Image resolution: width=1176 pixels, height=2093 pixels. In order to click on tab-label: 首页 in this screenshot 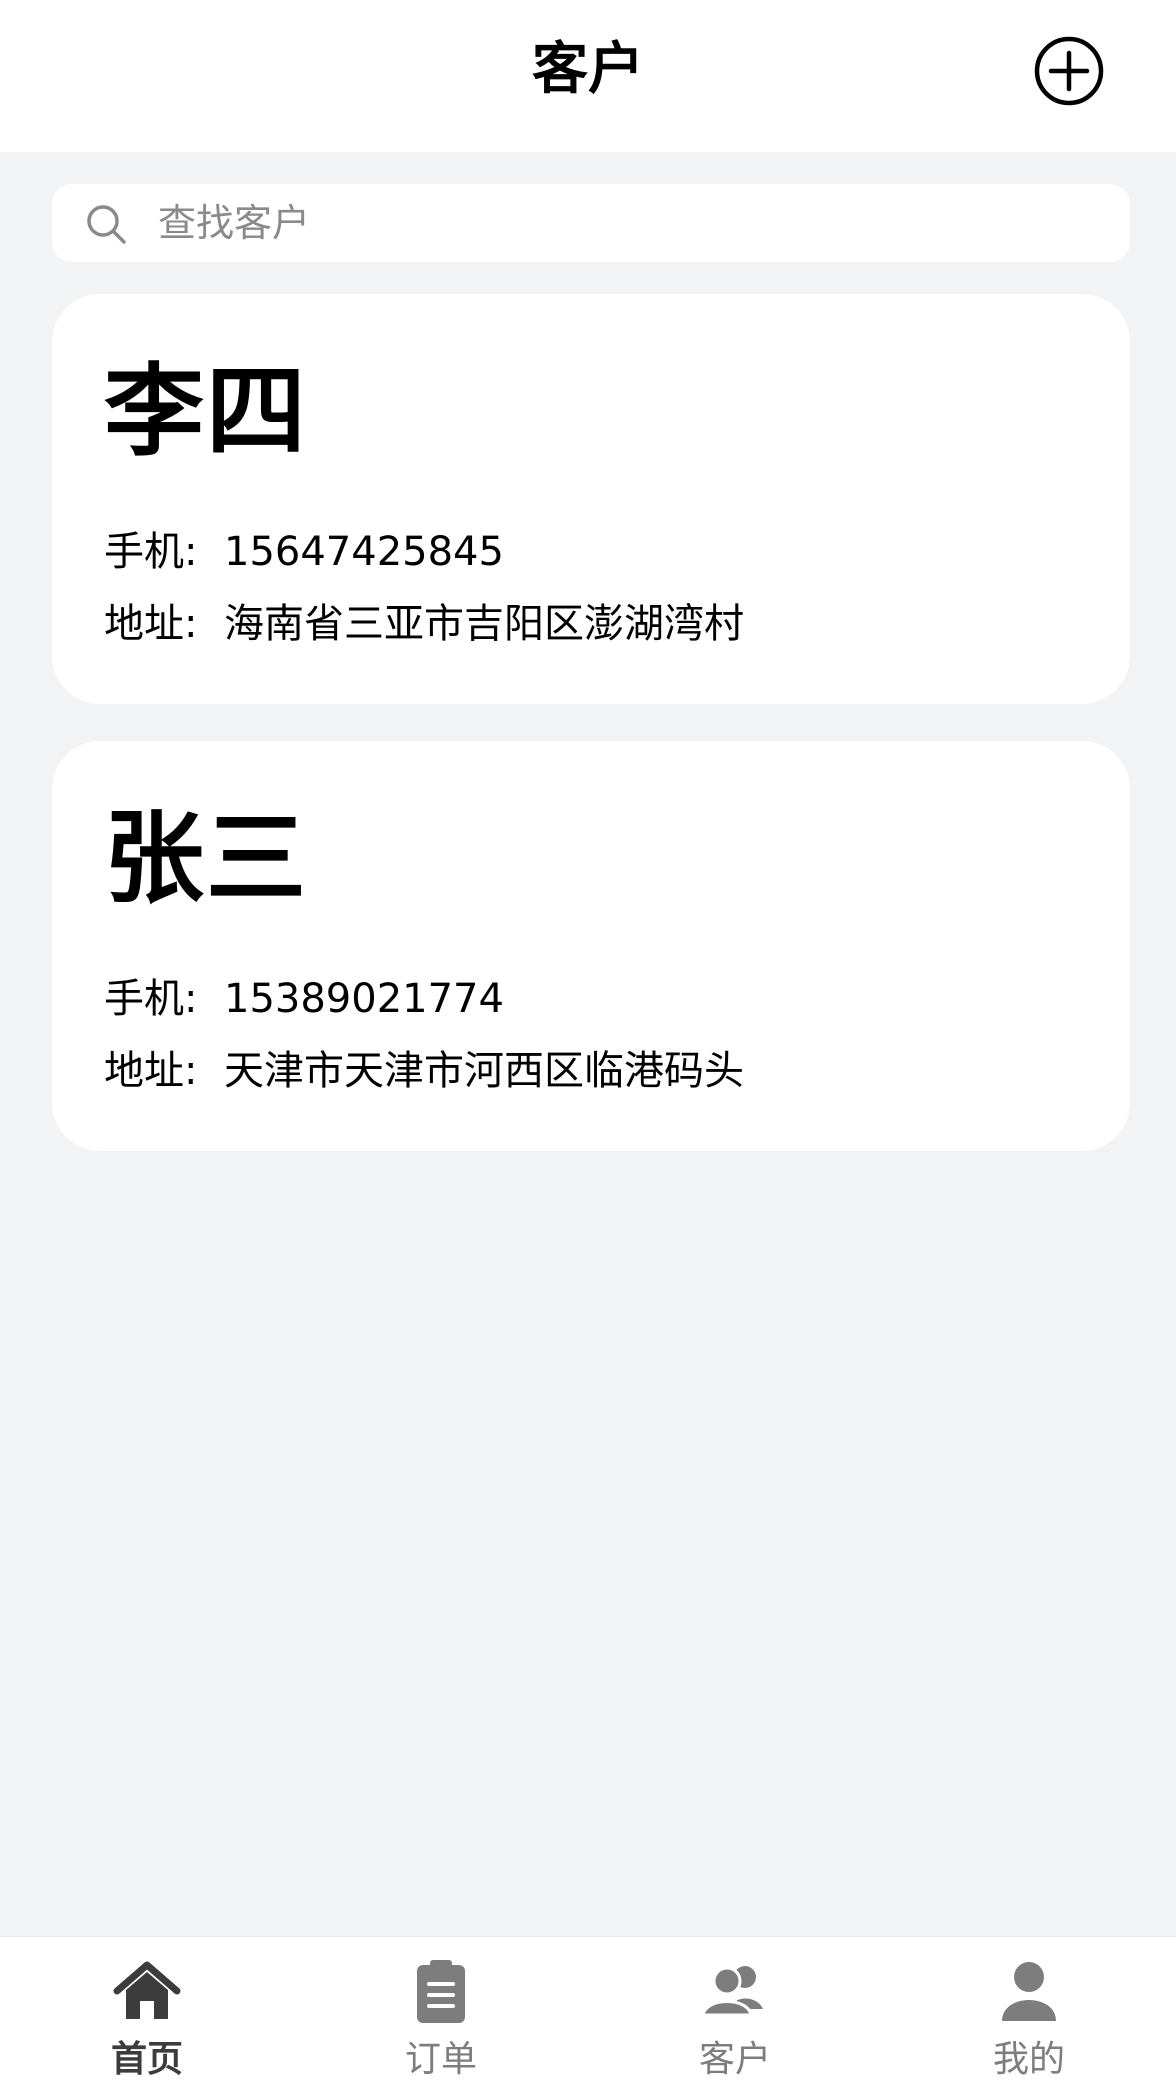, I will do `click(146, 2059)`.